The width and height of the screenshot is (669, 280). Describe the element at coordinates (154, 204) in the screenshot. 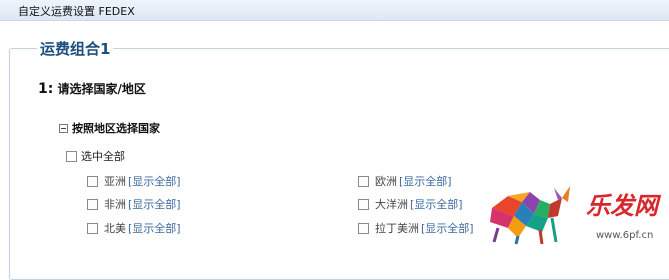

I see `show-all-link-africa: [显示全部]` at that location.